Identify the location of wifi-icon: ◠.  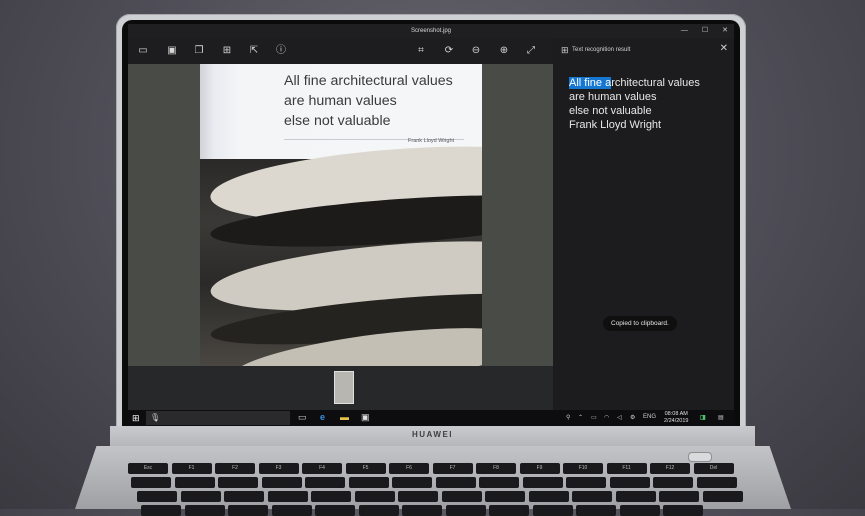
(606, 417).